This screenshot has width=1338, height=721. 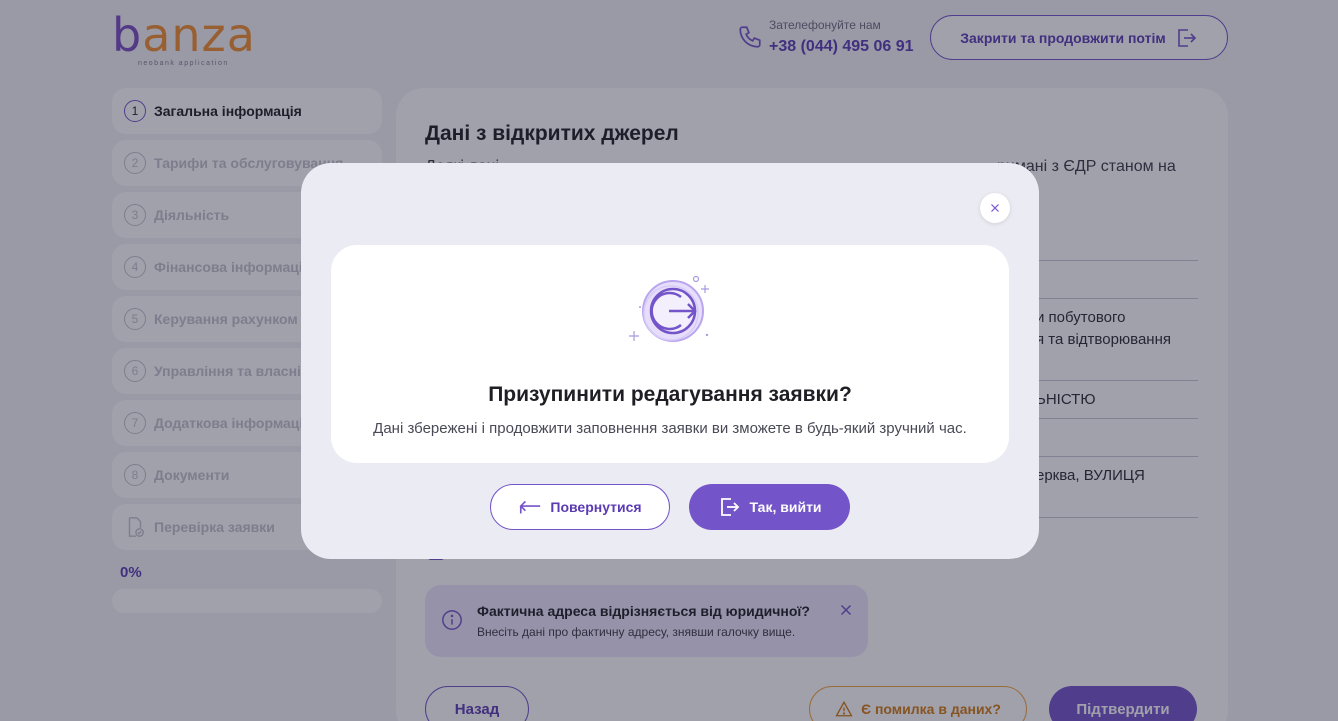 I want to click on close-icon, so click(x=995, y=208).